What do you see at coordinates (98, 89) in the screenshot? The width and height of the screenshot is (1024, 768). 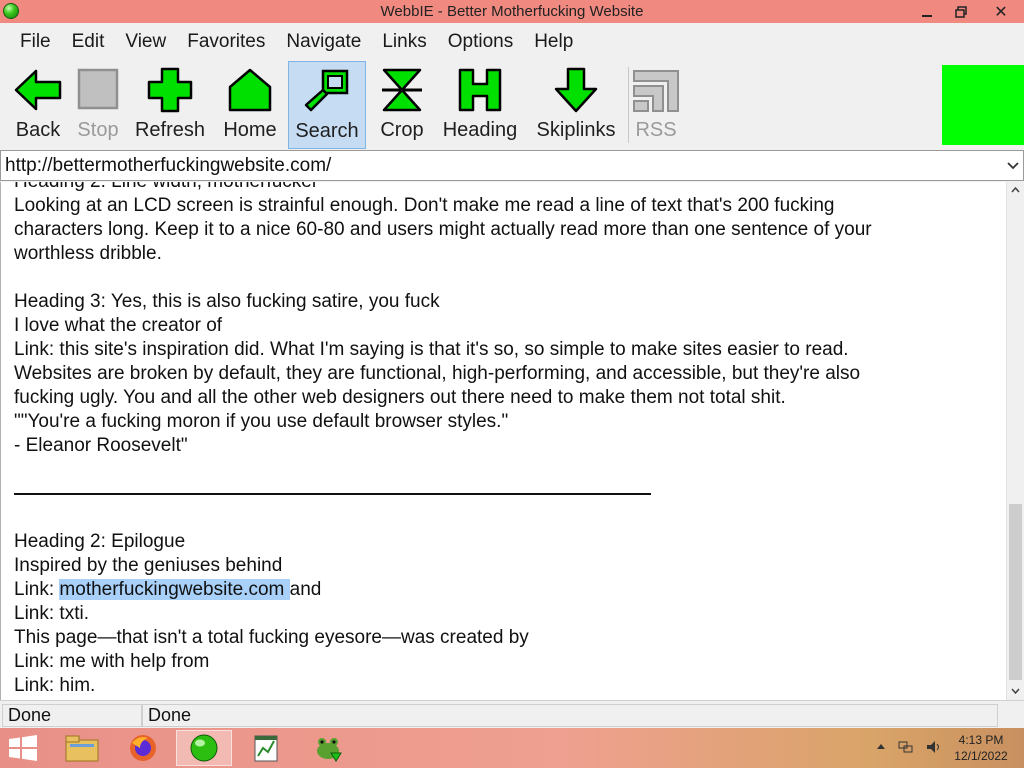 I see `stop-icon` at bounding box center [98, 89].